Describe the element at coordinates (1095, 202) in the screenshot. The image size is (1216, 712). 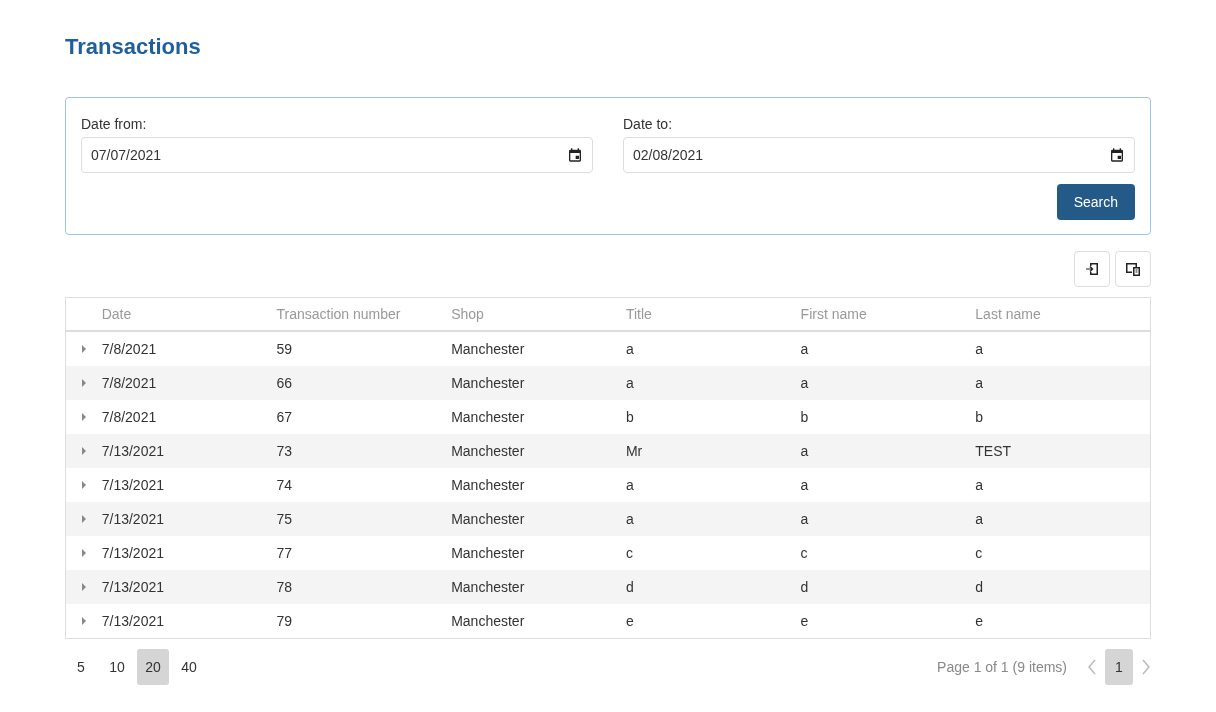
I see `search-button: Search` at that location.